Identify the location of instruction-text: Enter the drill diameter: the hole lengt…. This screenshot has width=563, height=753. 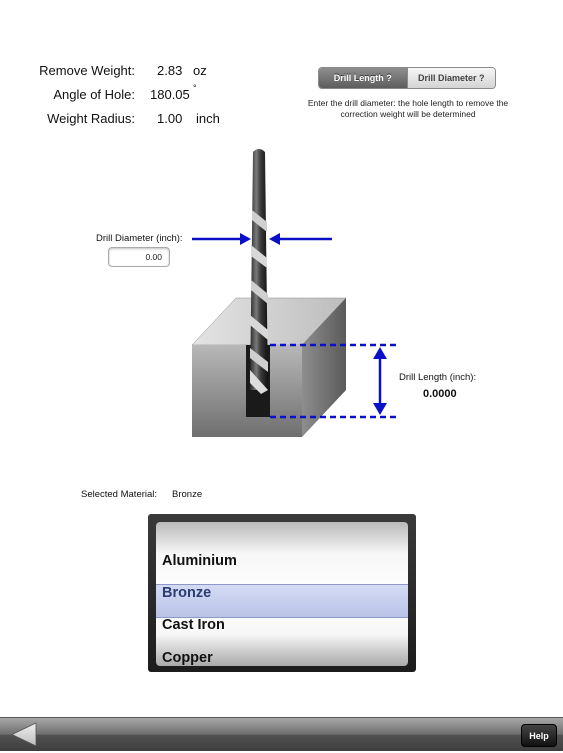
(408, 108).